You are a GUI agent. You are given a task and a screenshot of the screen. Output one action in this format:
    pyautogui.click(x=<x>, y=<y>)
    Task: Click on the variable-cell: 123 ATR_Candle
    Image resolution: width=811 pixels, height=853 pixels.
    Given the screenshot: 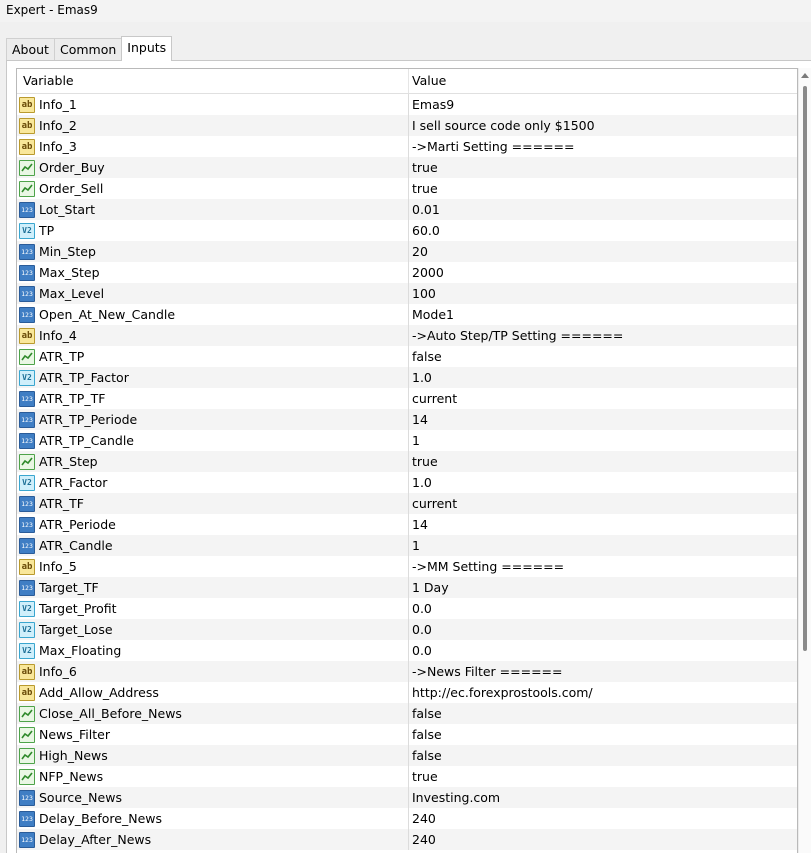 What is the action you would take?
    pyautogui.click(x=213, y=545)
    